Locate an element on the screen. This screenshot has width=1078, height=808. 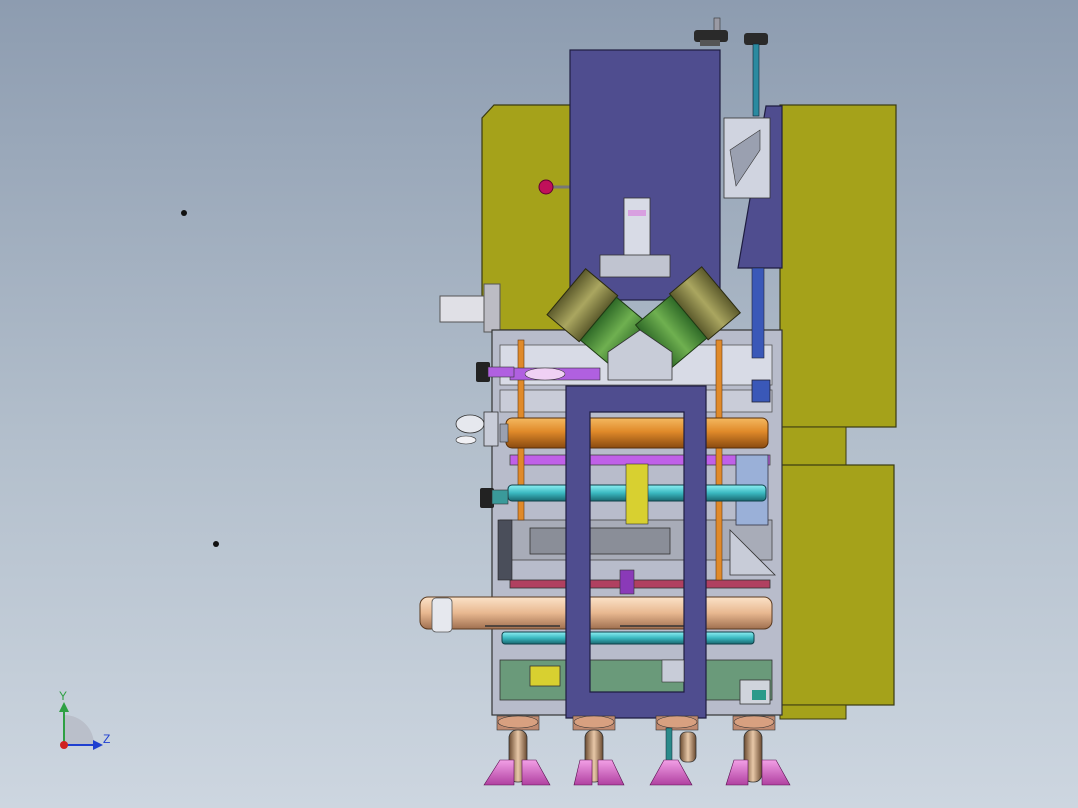
orientation-triad: Y Z is located at coordinates (84, 719).